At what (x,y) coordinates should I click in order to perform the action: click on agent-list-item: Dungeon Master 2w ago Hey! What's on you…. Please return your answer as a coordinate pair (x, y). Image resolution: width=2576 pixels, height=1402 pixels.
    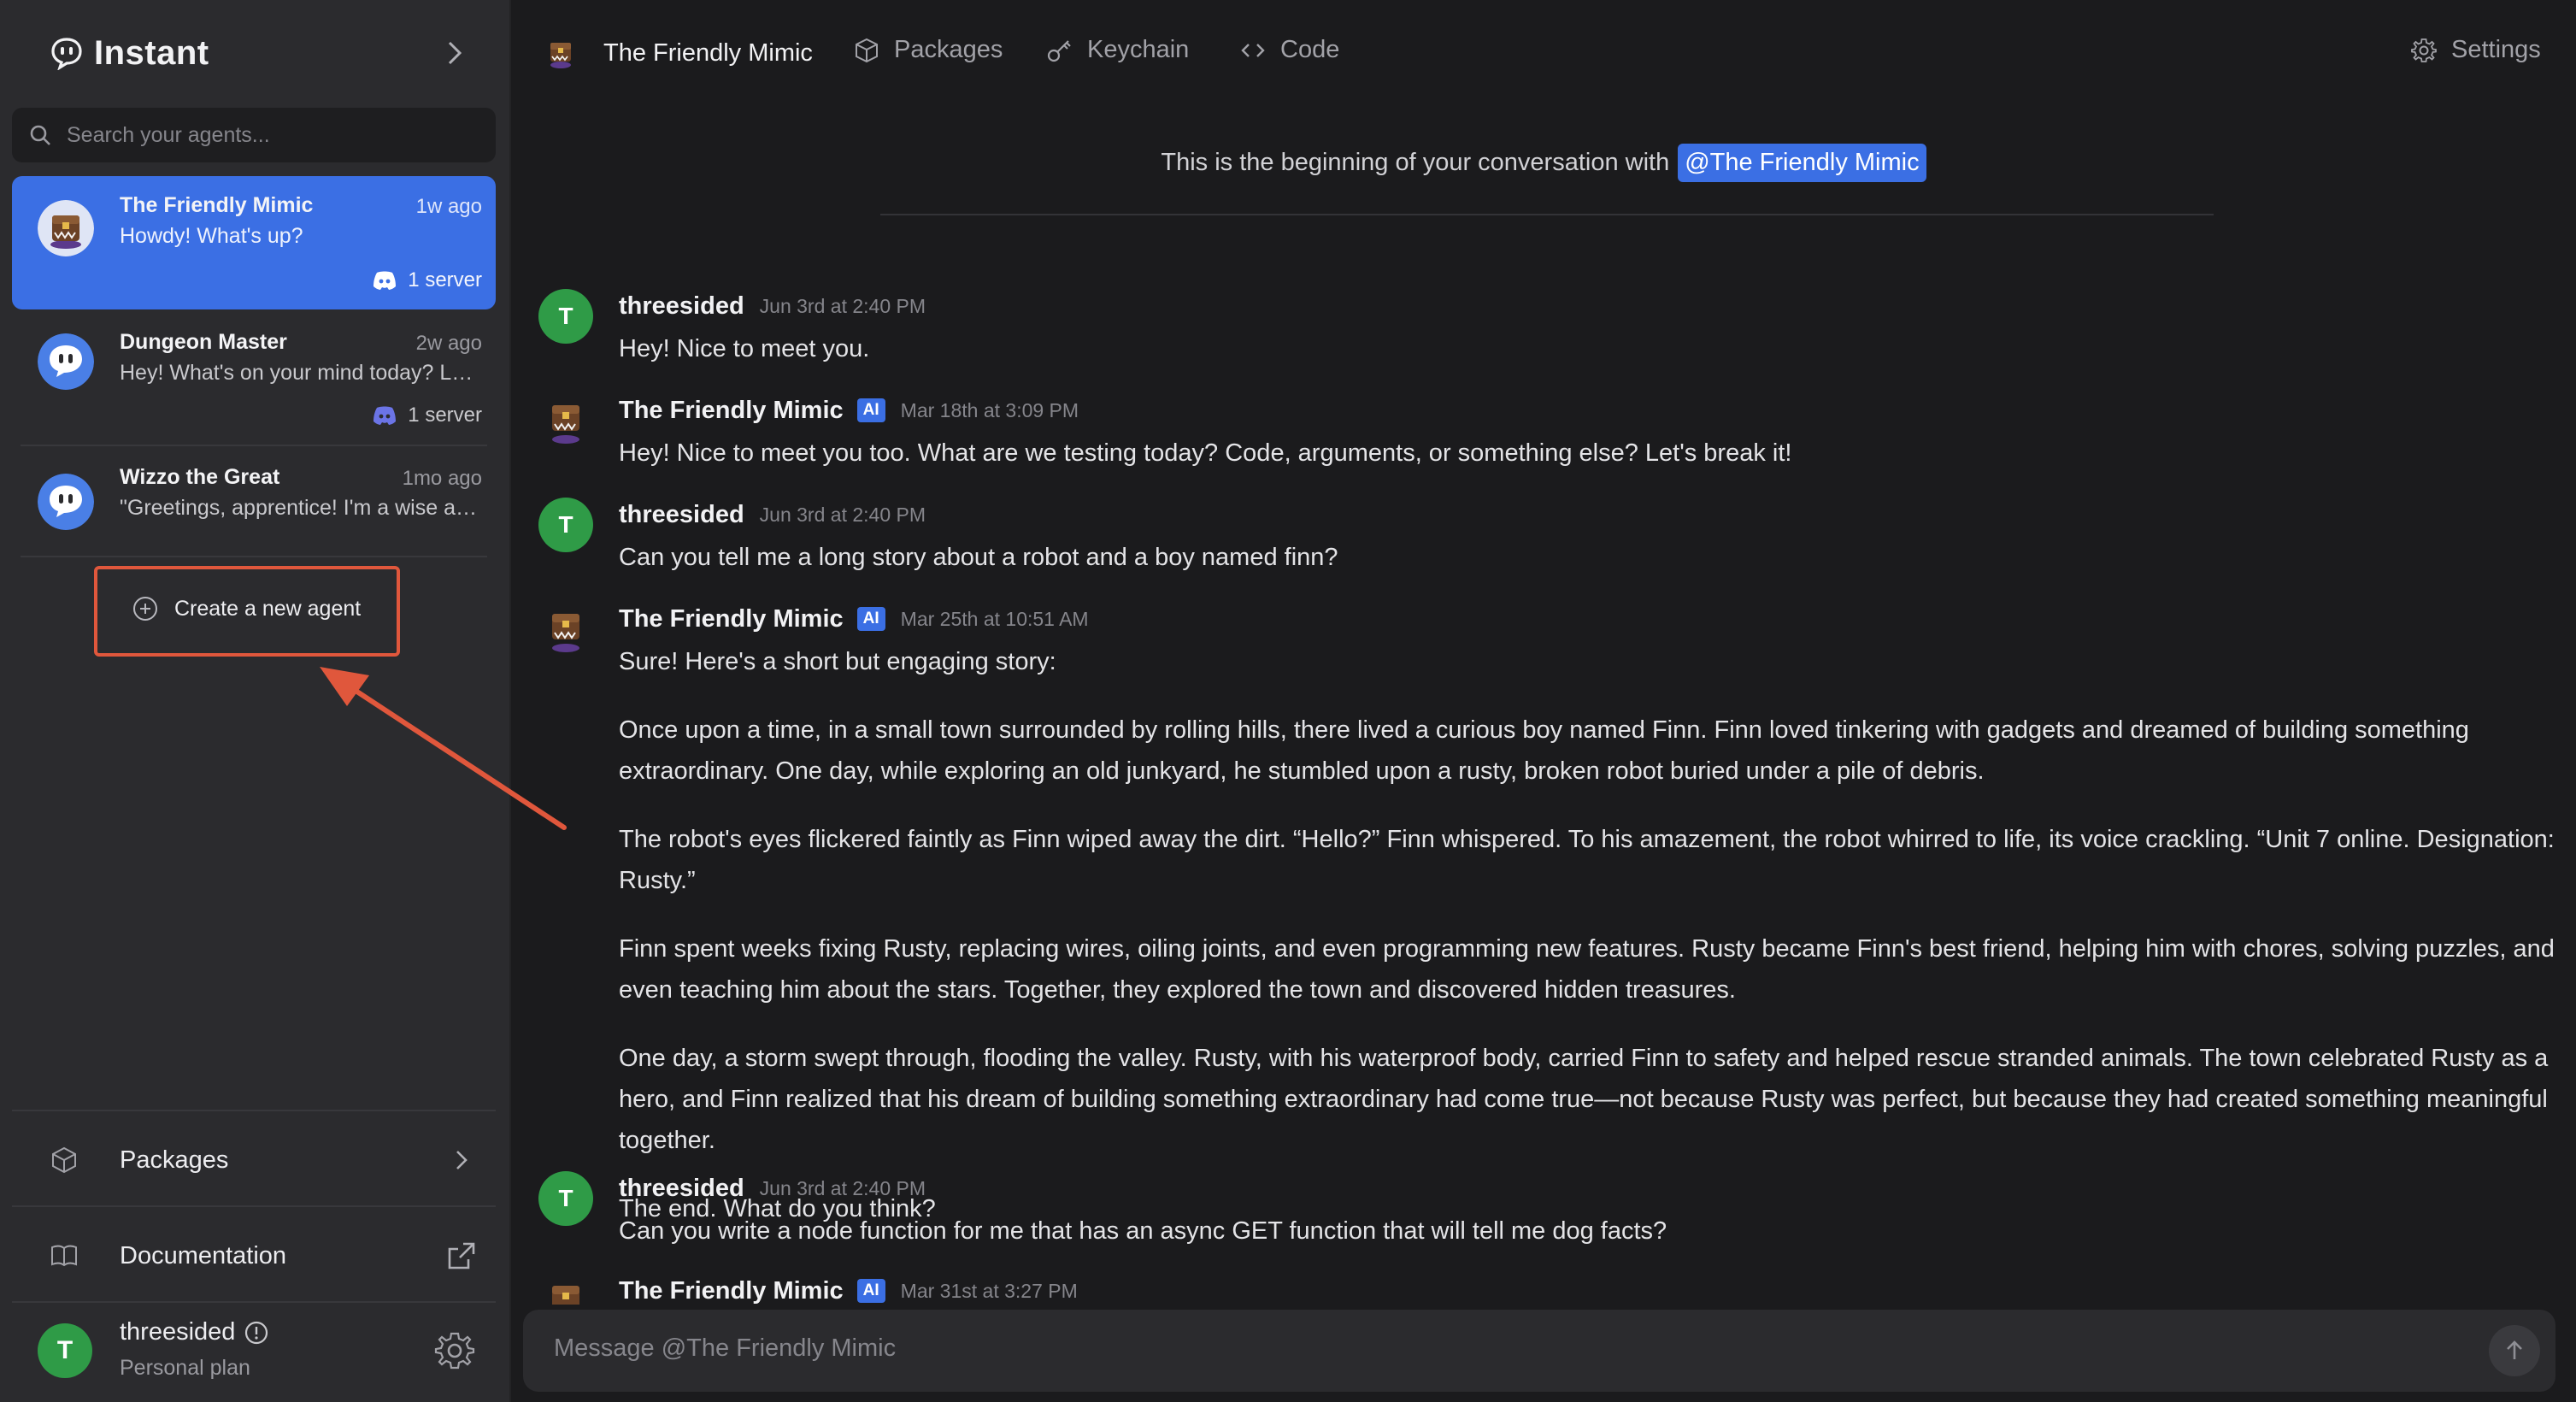
    Looking at the image, I should click on (254, 377).